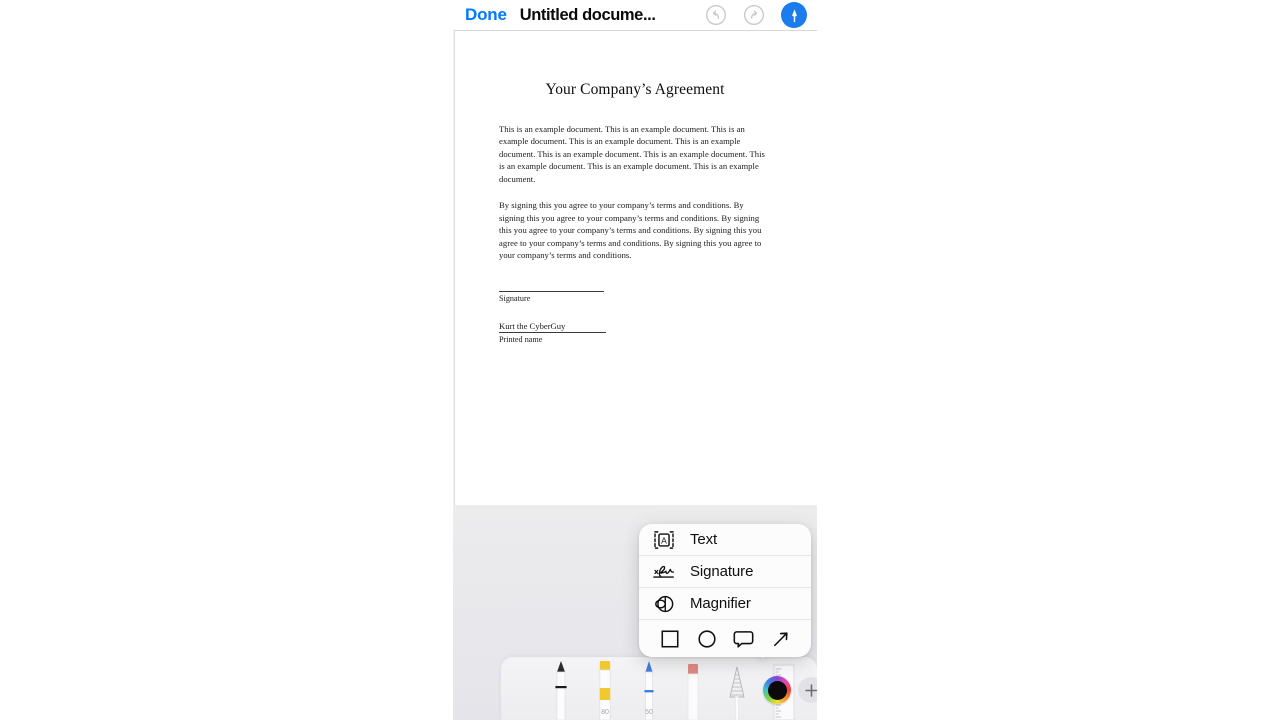 This screenshot has height=720, width=1280. Describe the element at coordinates (737, 693) in the screenshot. I see `lasso-tool-icon` at that location.